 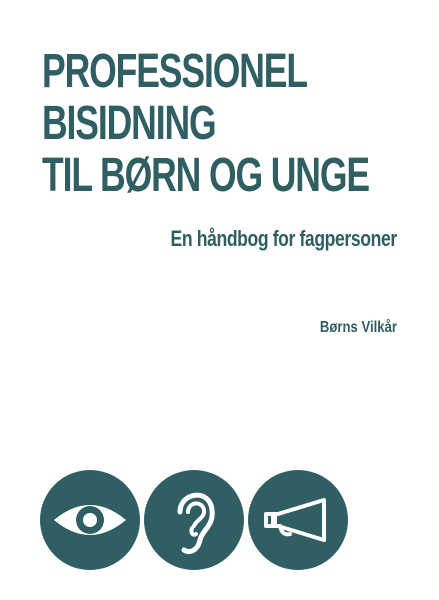 What do you see at coordinates (298, 520) in the screenshot?
I see `megaphone-icon` at bounding box center [298, 520].